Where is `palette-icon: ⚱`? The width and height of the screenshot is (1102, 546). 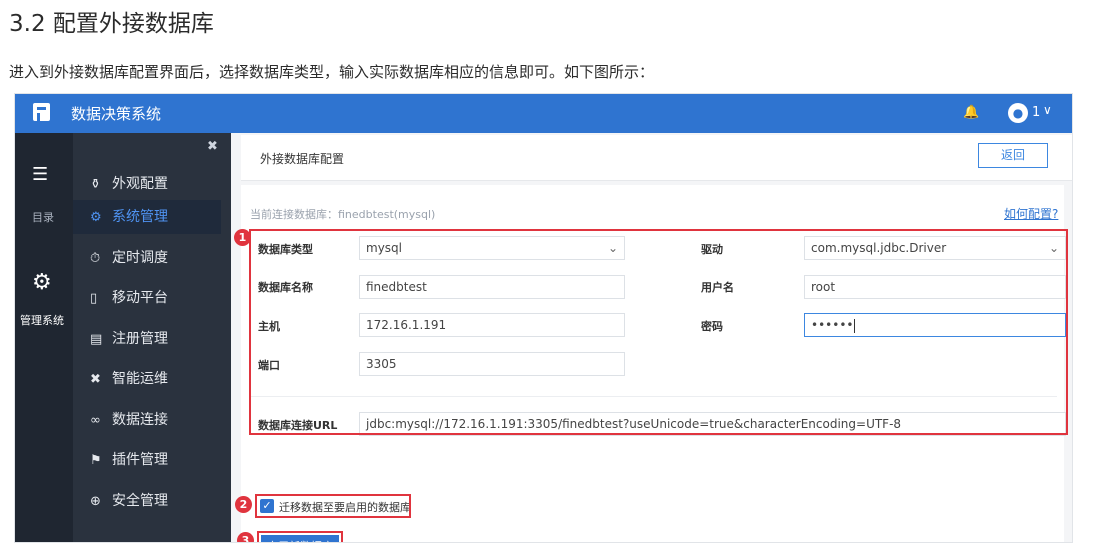 palette-icon: ⚱ is located at coordinates (95, 184).